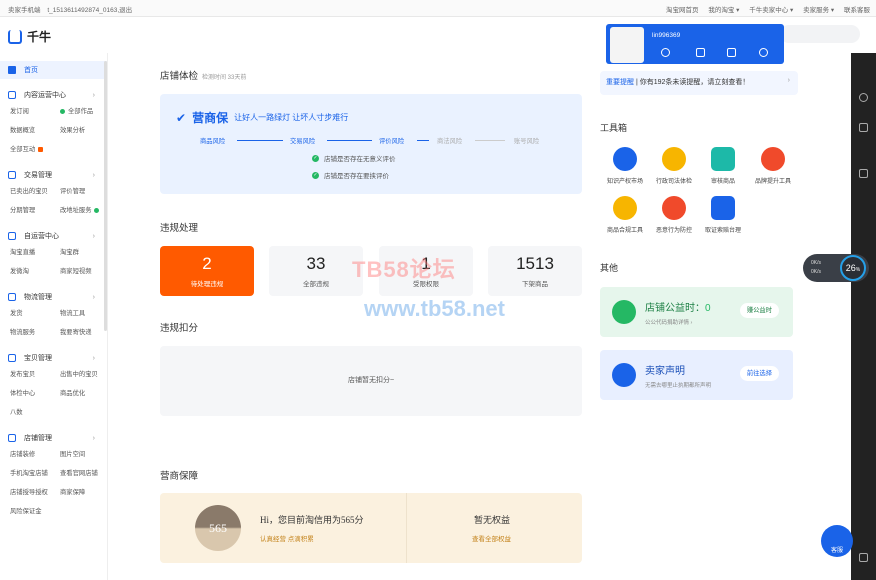 The width and height of the screenshot is (876, 580). I want to click on speed-widget: 0K/s 0K/s 26%, so click(836, 268).